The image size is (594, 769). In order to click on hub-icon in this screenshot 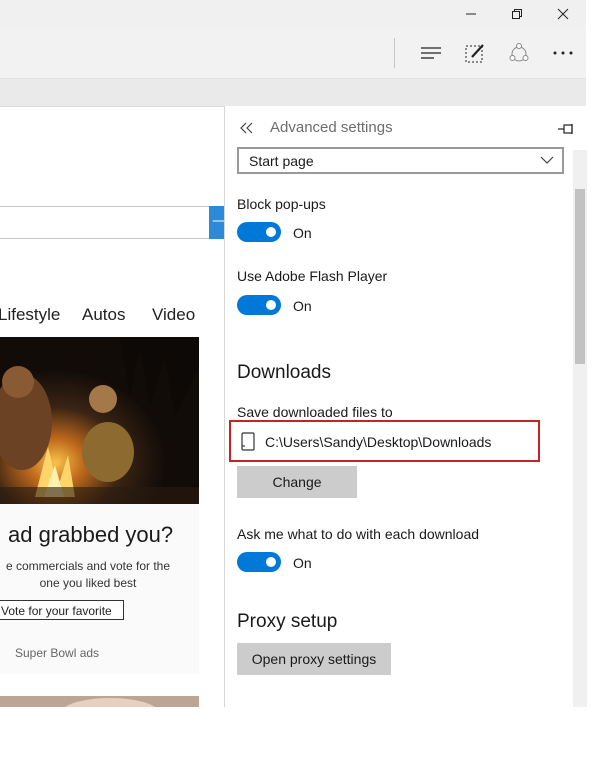, I will do `click(431, 53)`.